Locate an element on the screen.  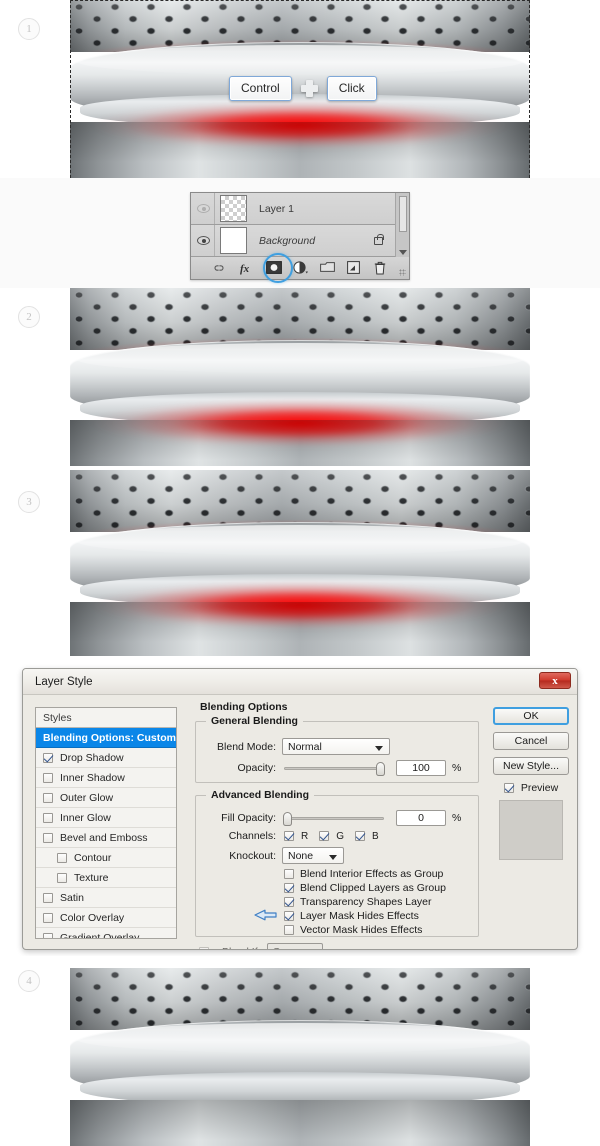
click-key-button: Click is located at coordinates (351, 88).